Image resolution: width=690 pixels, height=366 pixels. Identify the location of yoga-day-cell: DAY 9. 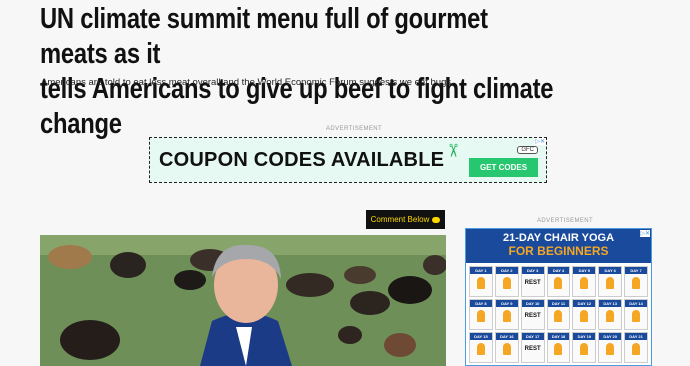
(506, 314).